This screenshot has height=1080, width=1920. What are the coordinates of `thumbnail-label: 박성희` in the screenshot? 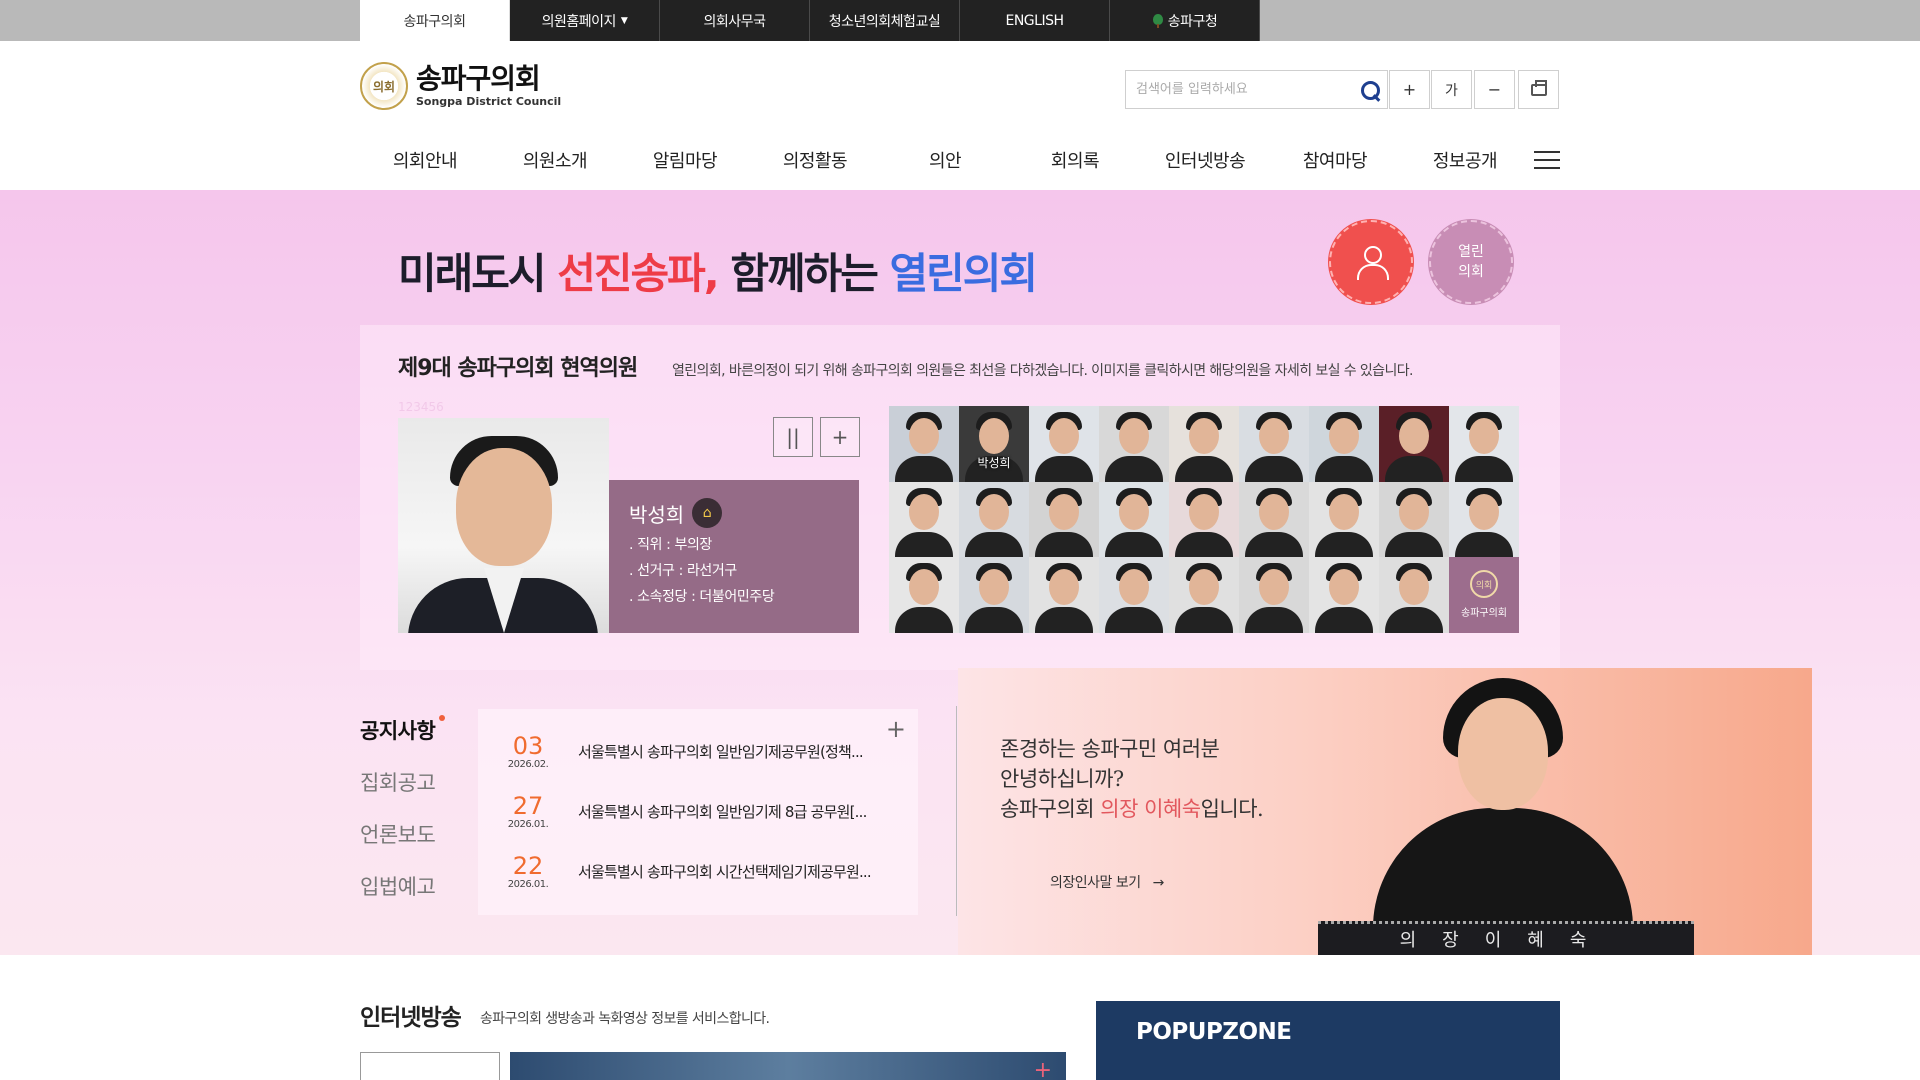 It's located at (994, 463).